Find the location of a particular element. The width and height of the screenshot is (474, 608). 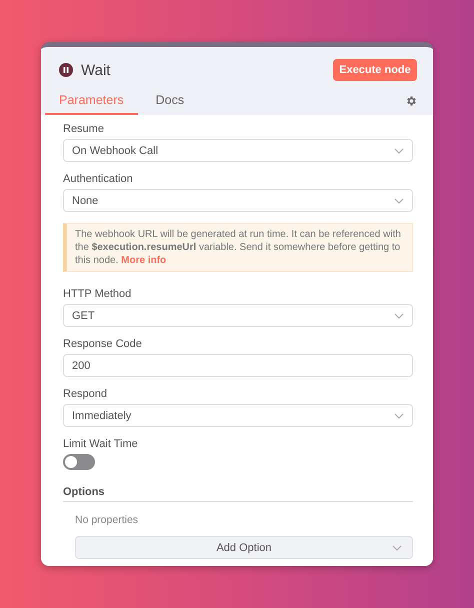

field-label: Resume is located at coordinates (84, 129).